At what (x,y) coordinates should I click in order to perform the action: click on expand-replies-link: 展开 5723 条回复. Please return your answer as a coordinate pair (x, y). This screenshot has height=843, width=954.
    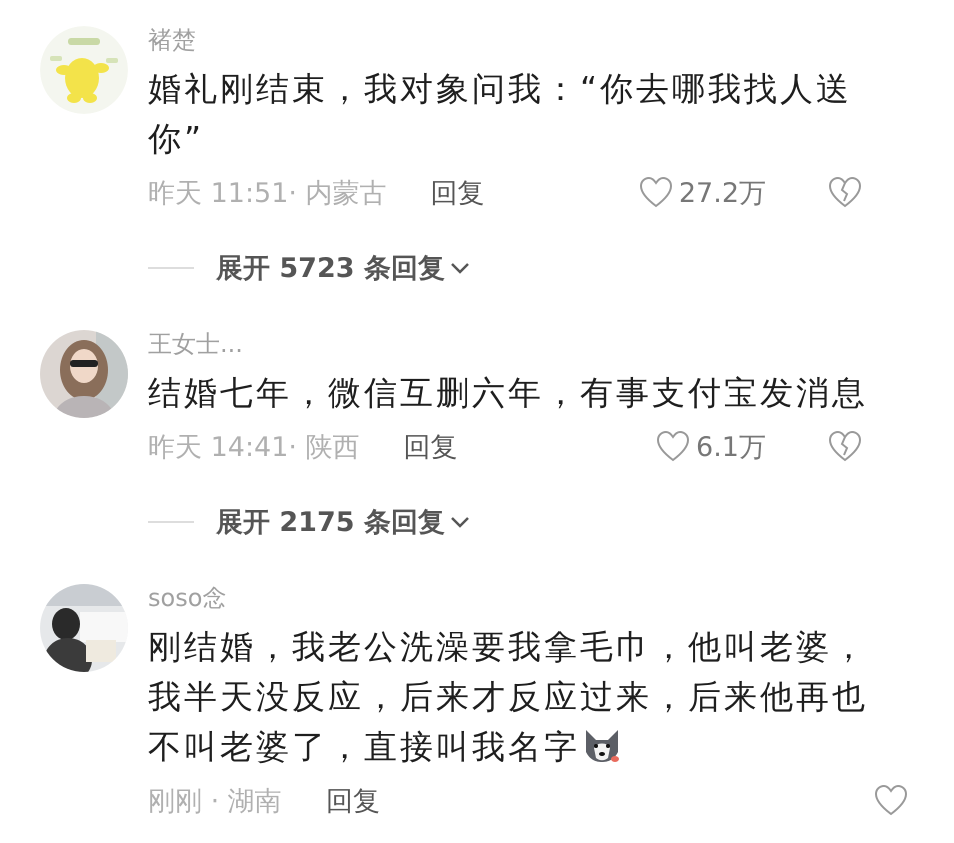
    Looking at the image, I should click on (343, 268).